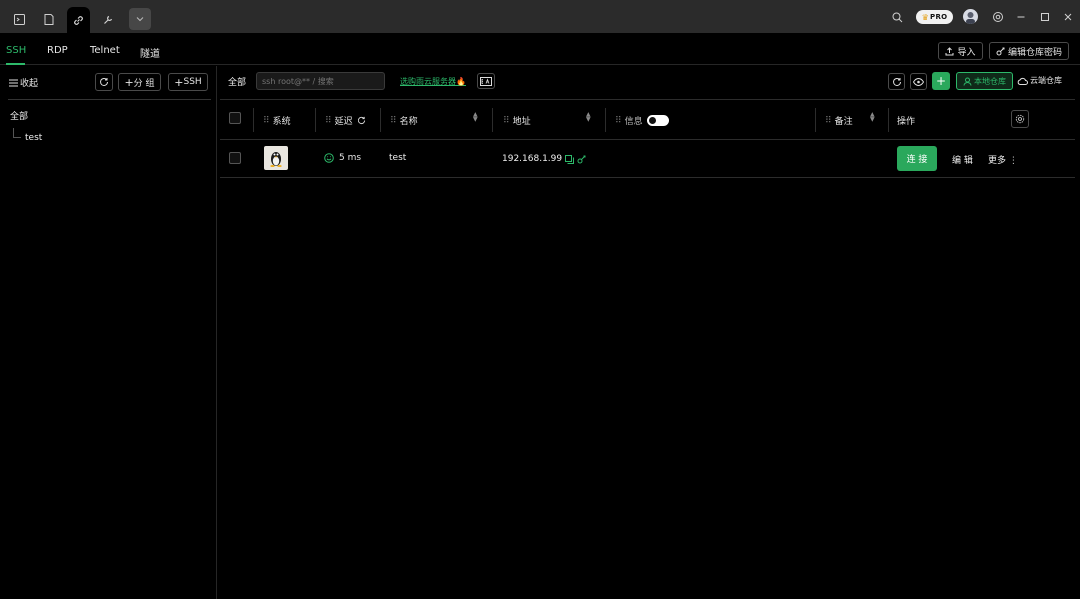 This screenshot has width=1080, height=599. What do you see at coordinates (657, 120) in the screenshot?
I see `info-toggle` at bounding box center [657, 120].